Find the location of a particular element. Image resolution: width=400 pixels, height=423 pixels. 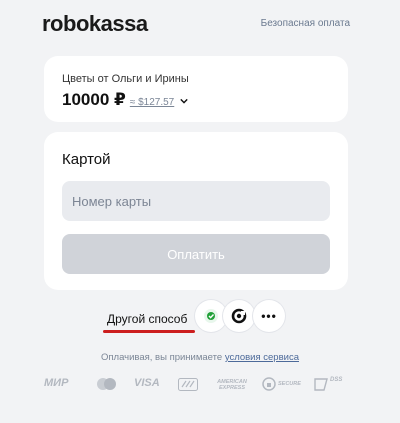

payment-method-title: Картой is located at coordinates (86, 159).